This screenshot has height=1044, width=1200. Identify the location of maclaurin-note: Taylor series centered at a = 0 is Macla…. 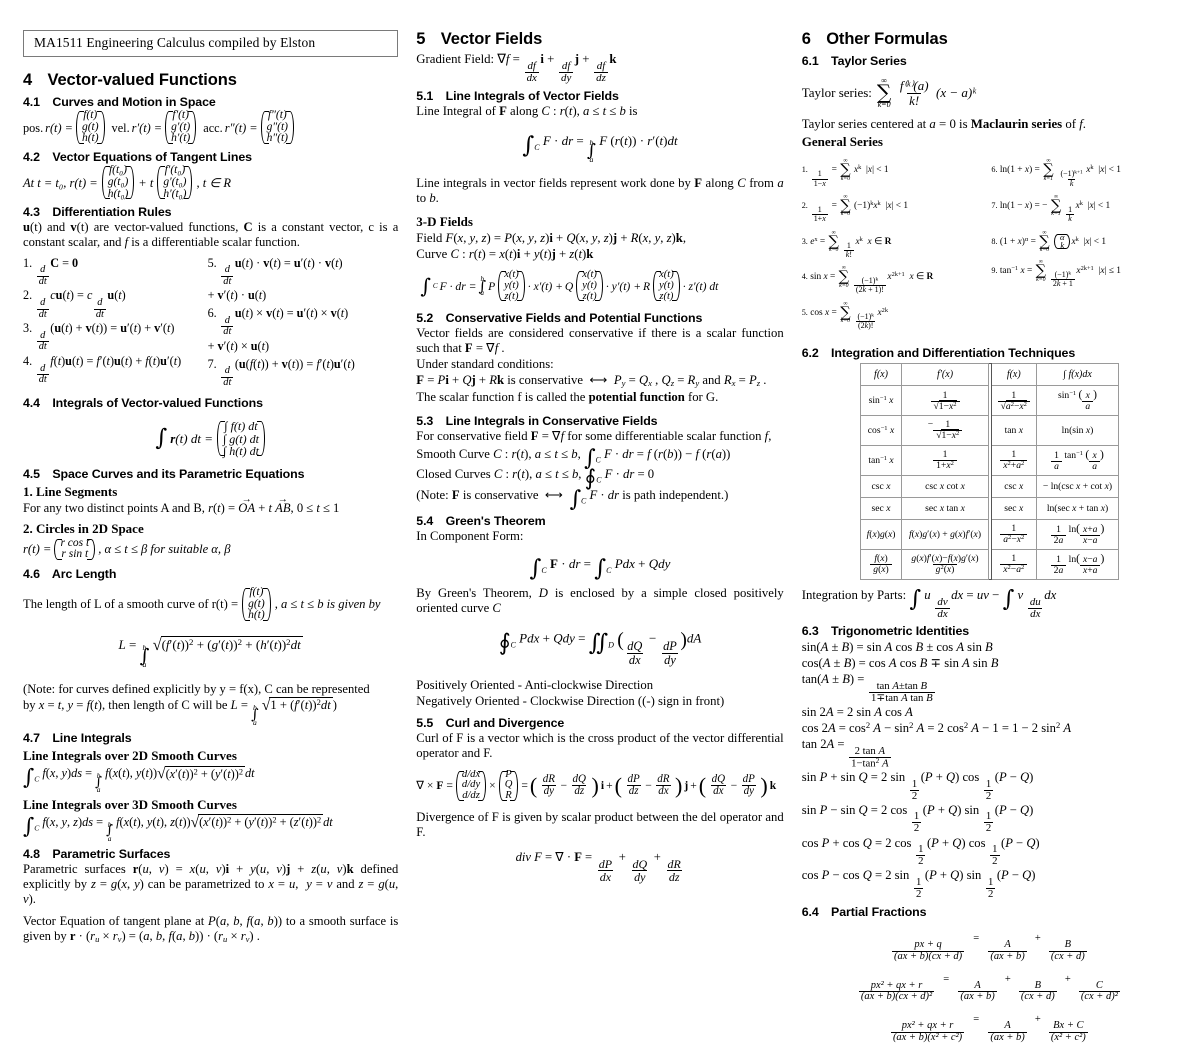
(943, 123).